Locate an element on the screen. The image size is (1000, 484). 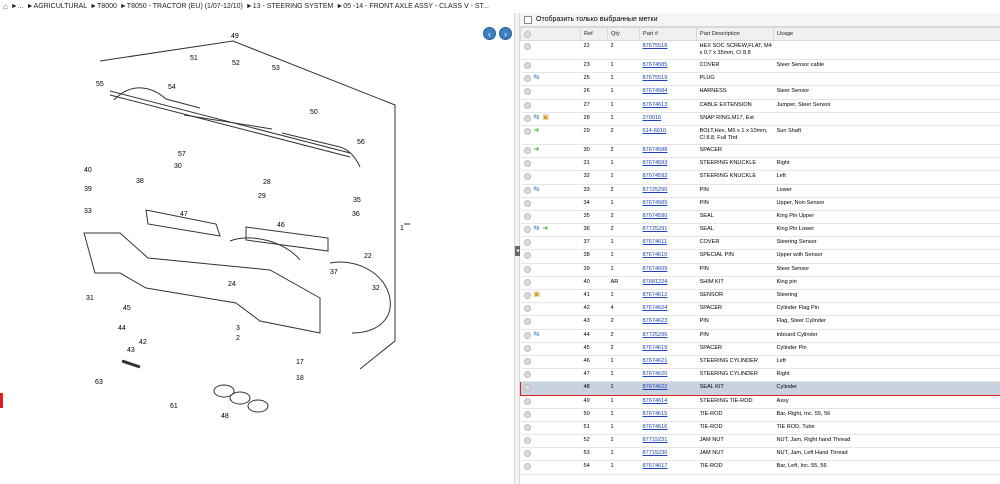
breadcrumb-item: ►AGRICULTURAL is located at coordinates (57, 6).